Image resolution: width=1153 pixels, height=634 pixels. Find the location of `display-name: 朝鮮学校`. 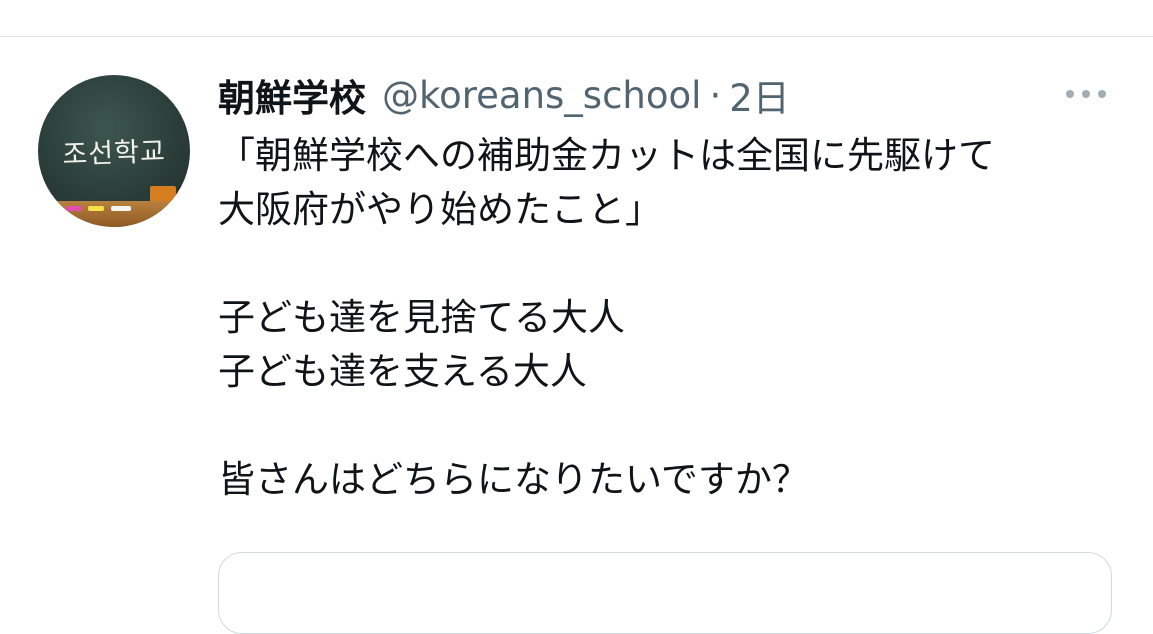

display-name: 朝鮮学校 is located at coordinates (292, 95).